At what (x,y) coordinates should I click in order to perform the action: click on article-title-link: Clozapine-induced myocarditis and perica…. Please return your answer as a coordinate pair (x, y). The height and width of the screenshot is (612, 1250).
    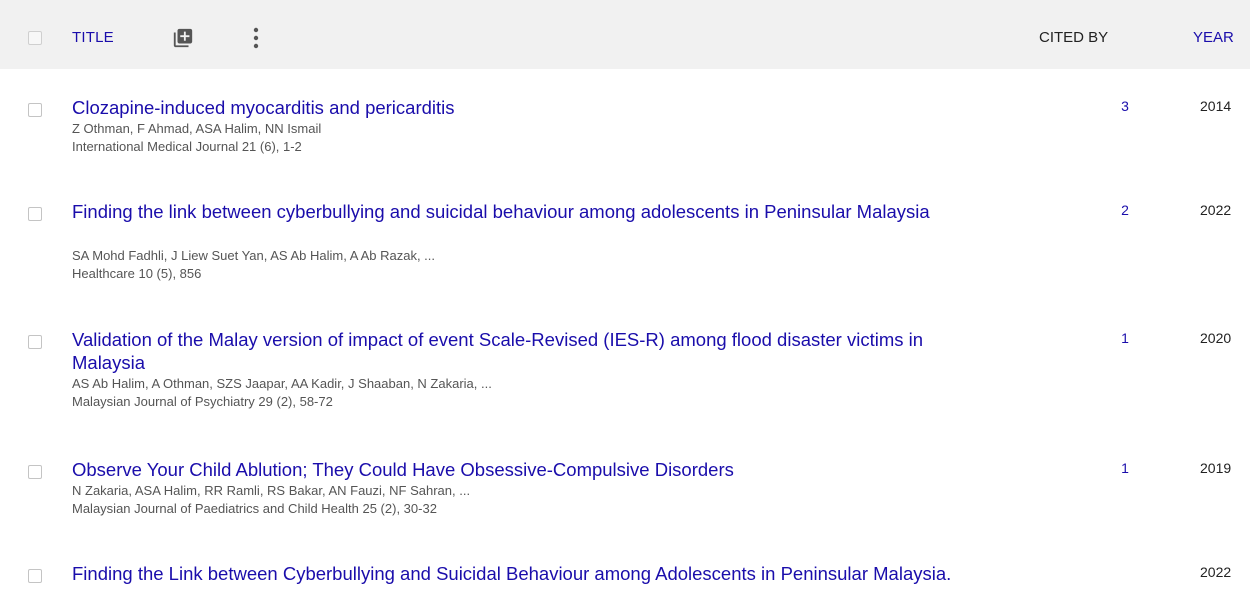
    Looking at the image, I should click on (522, 107).